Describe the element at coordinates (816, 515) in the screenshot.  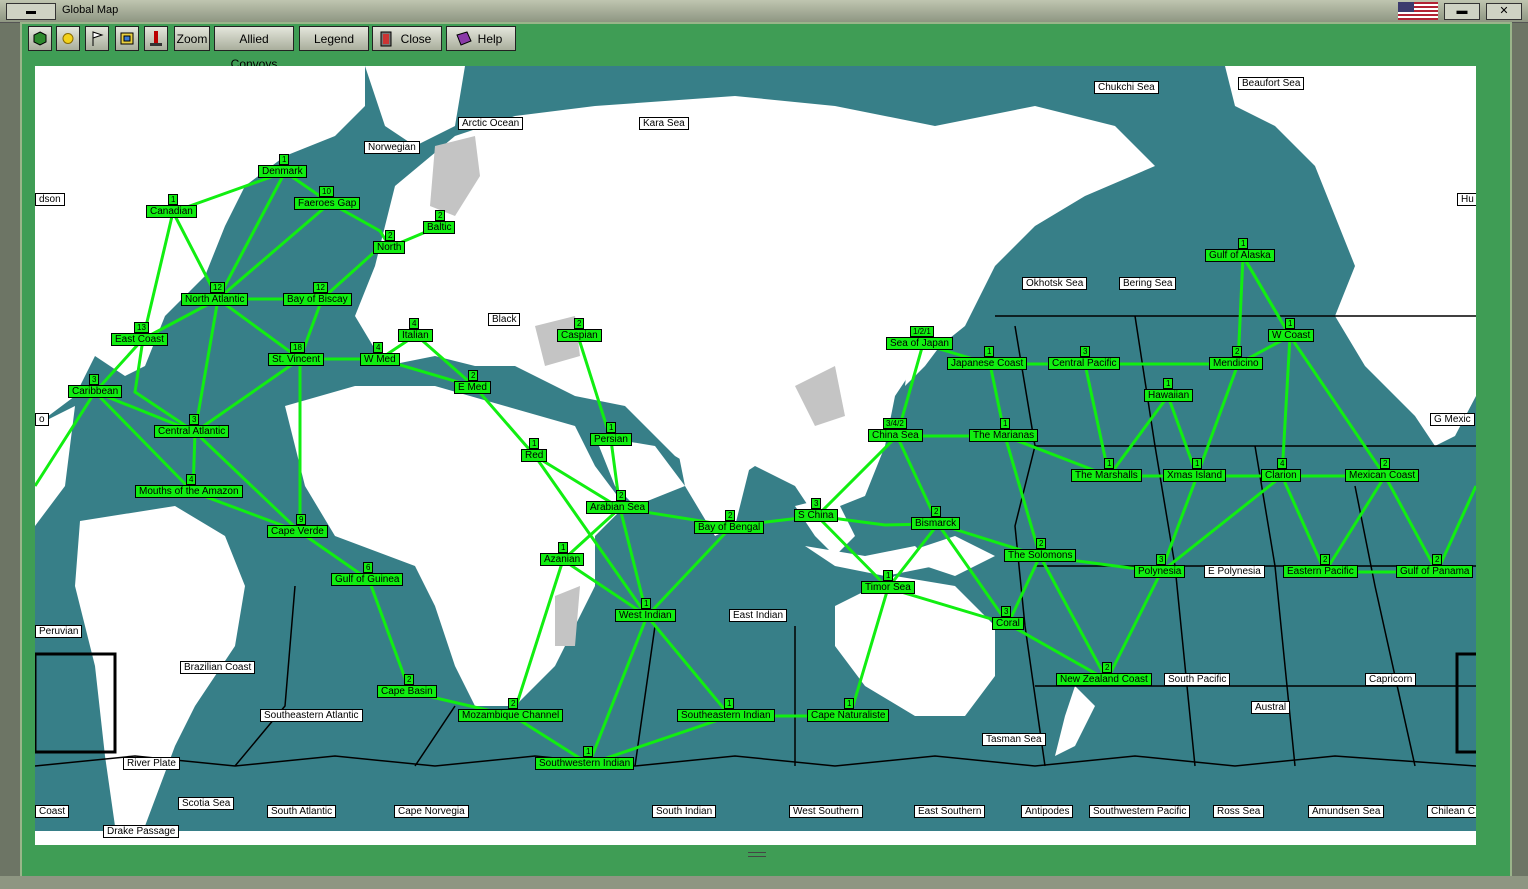
I see `zone-s-china: S China` at that location.